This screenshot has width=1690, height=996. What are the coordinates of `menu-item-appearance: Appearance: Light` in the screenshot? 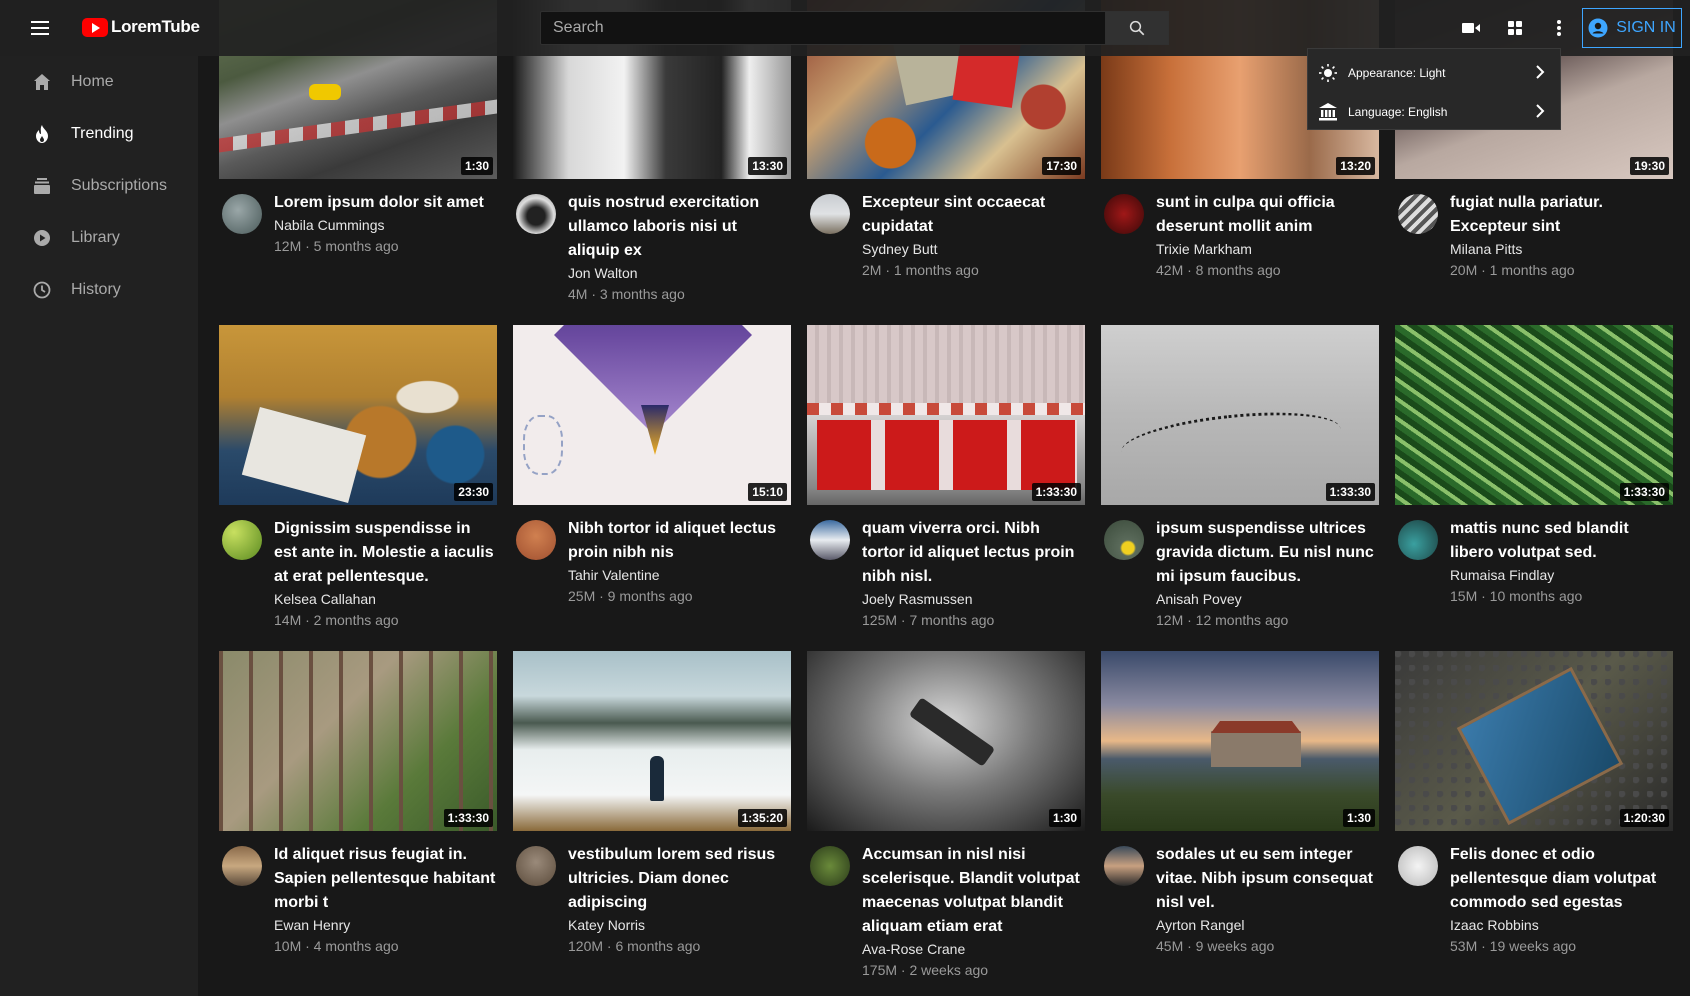 It's located at (1434, 72).